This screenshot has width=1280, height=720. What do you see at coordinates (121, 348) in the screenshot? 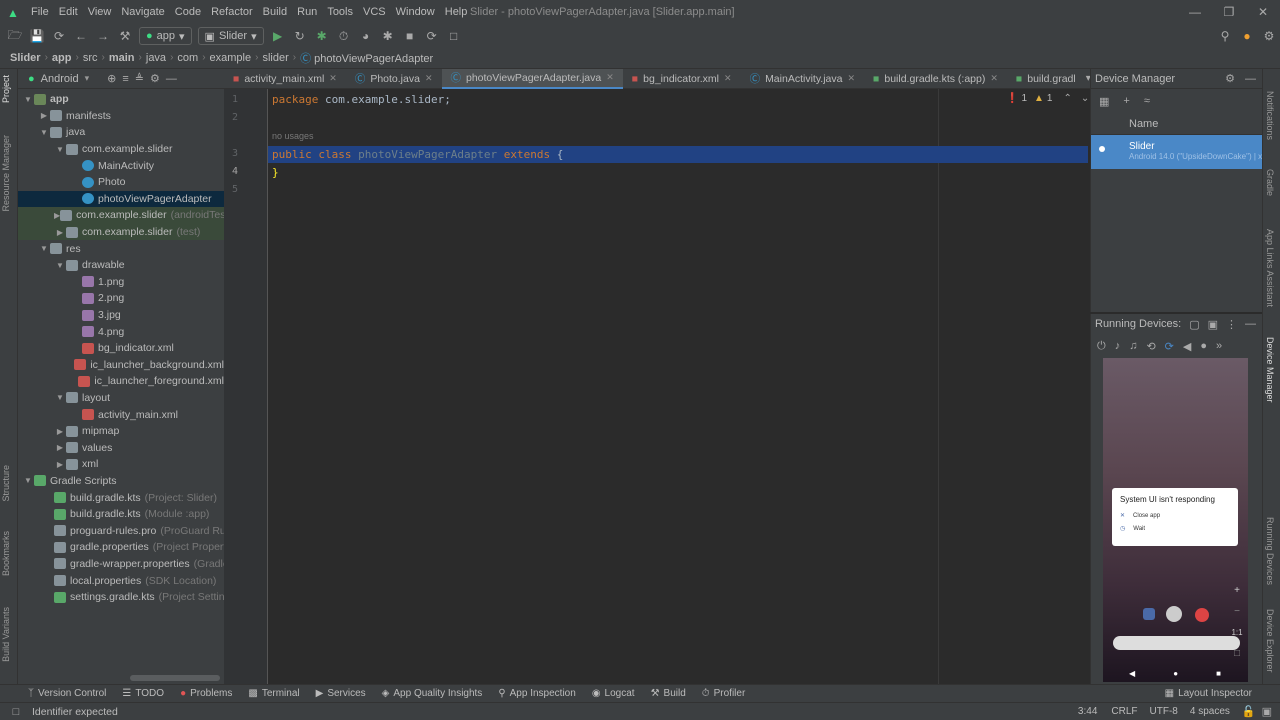
I see `tree-item: bg_indicator.xml` at bounding box center [121, 348].